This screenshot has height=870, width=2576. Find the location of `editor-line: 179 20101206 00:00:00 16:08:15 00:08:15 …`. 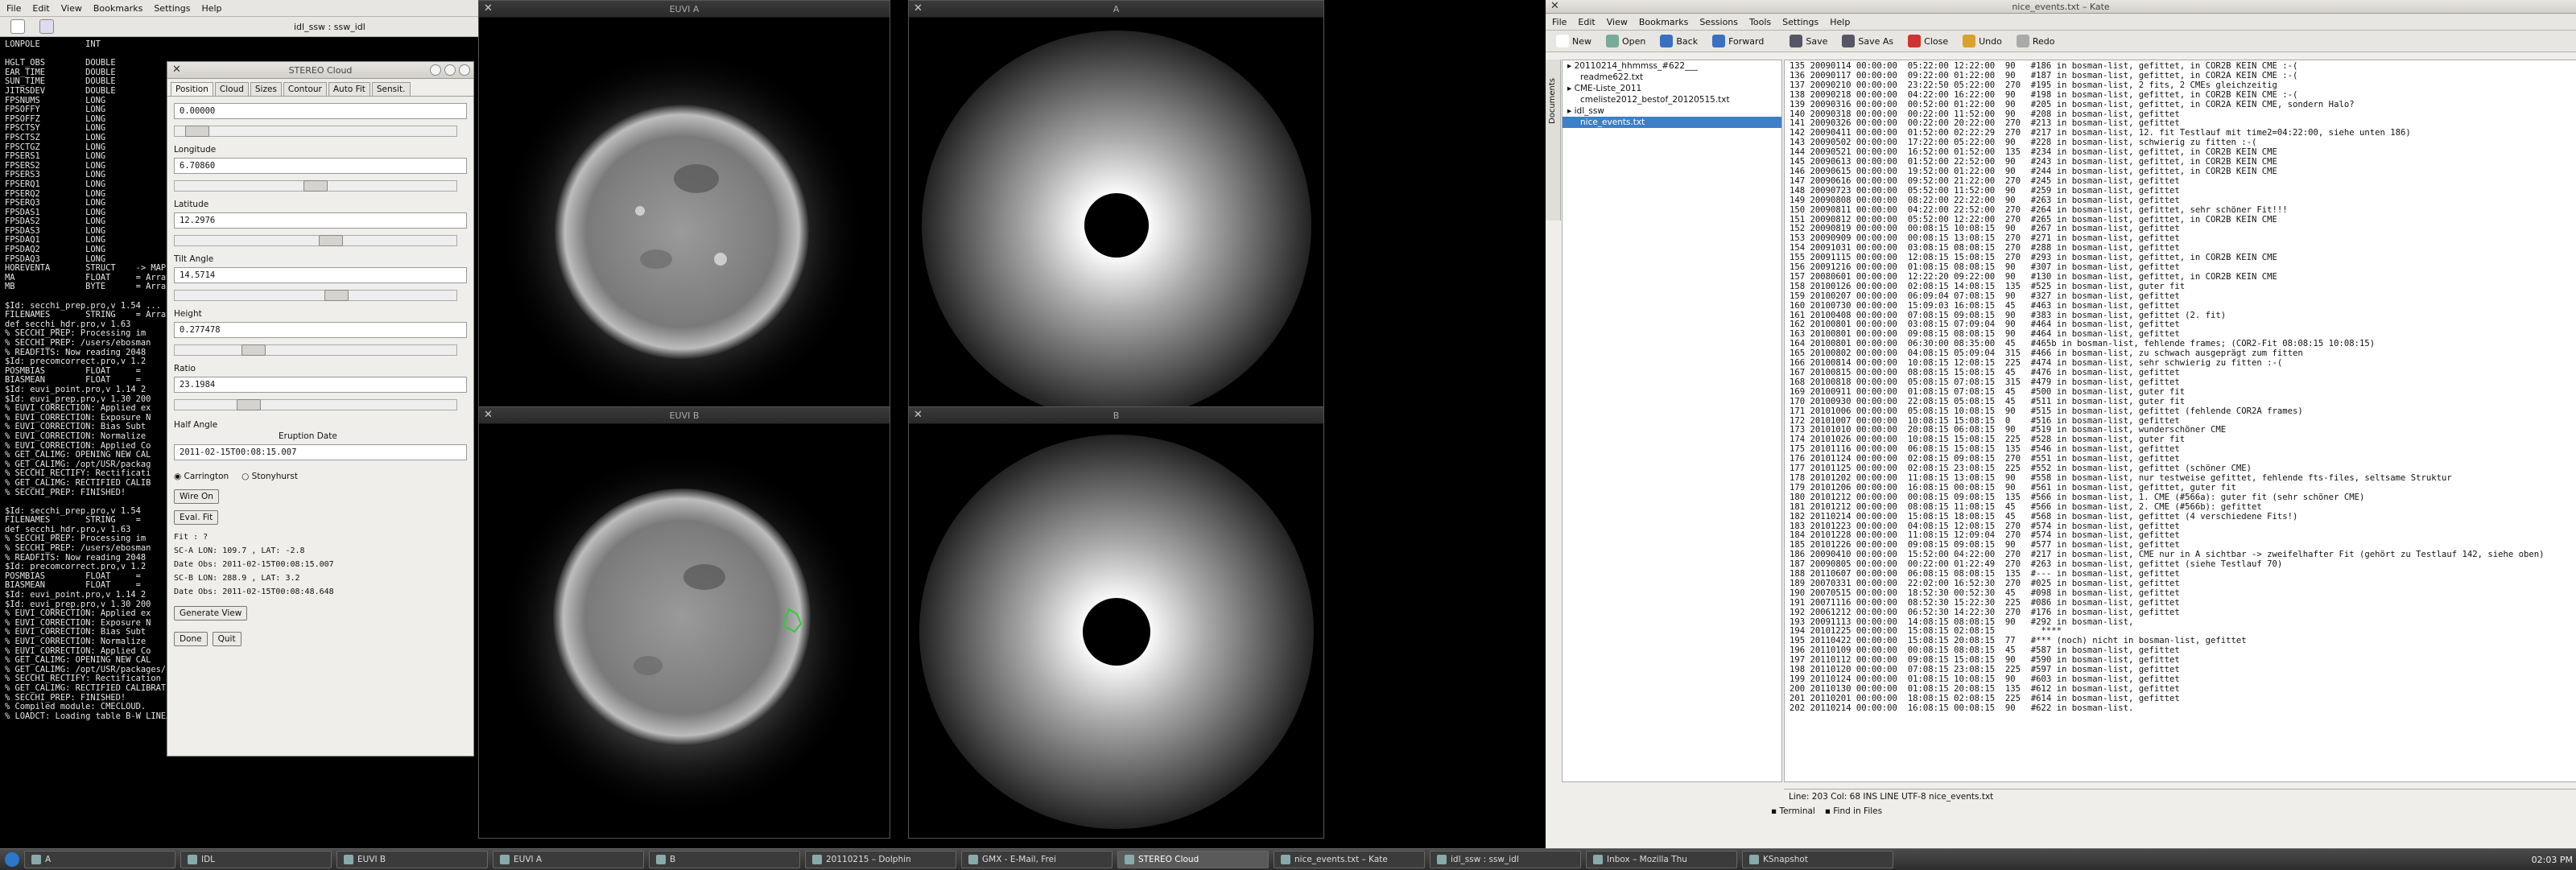

editor-line: 179 20101206 00:00:00 16:08:15 00:08:15 … is located at coordinates (2181, 488).